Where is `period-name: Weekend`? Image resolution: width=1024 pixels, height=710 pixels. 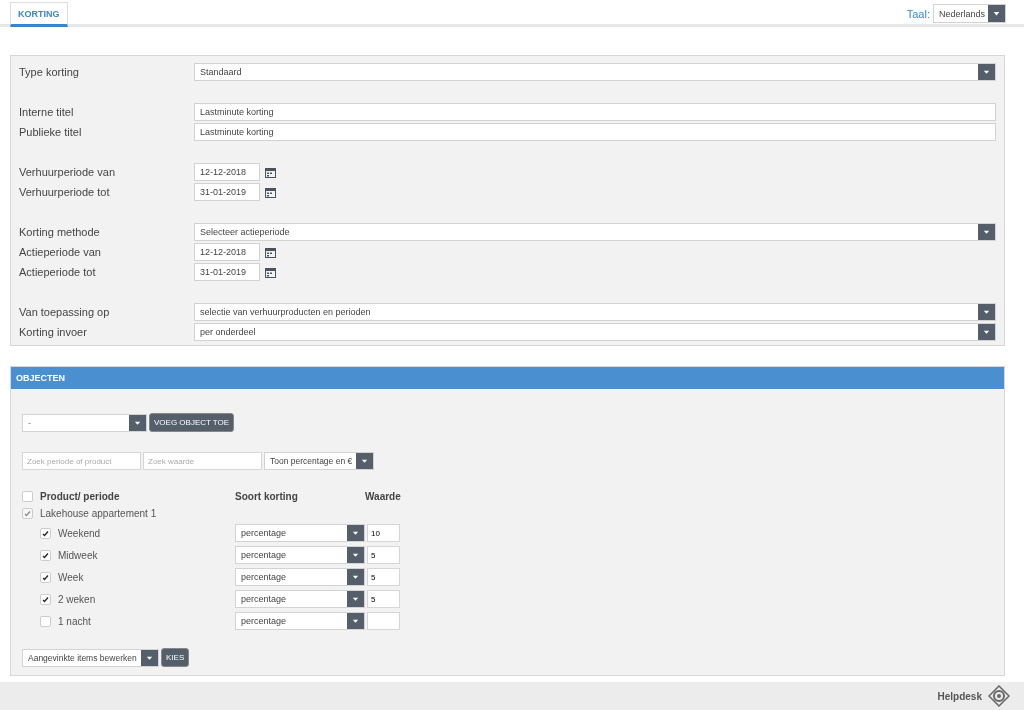 period-name: Weekend is located at coordinates (79, 533).